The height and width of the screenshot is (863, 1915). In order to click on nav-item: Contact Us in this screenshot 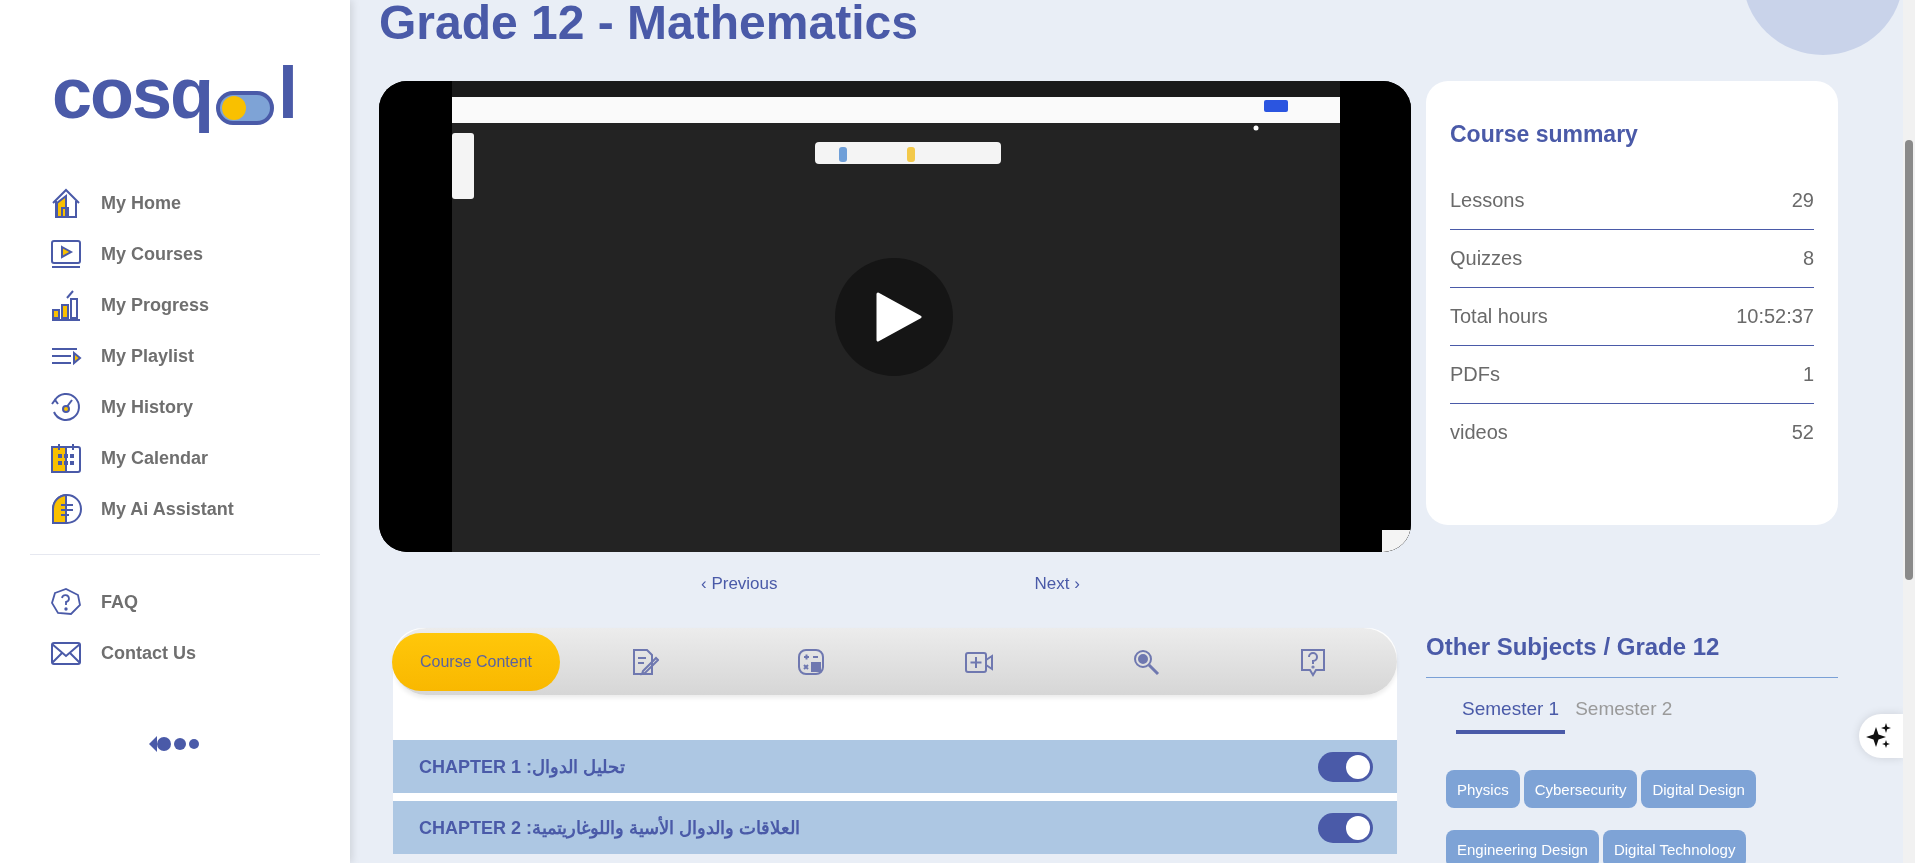, I will do `click(199, 653)`.